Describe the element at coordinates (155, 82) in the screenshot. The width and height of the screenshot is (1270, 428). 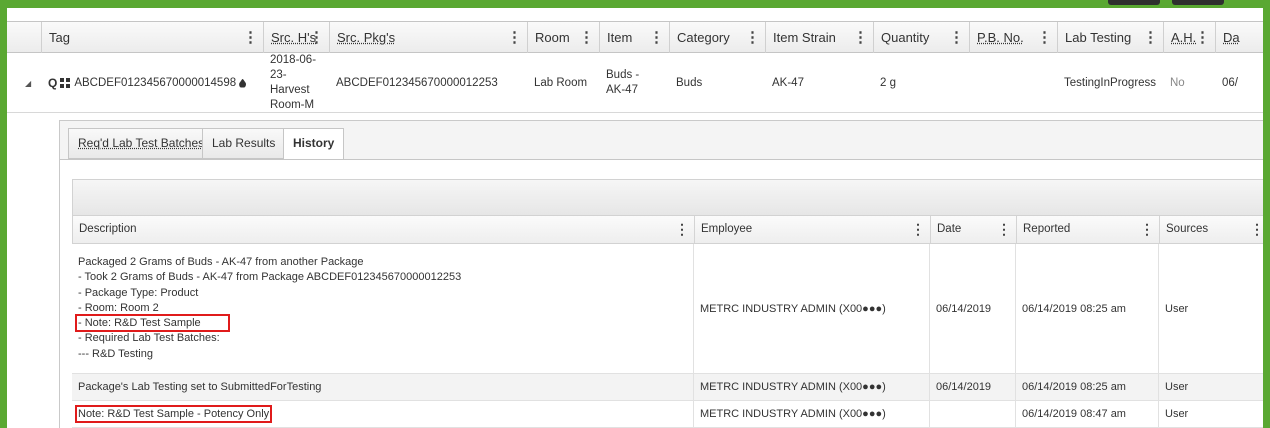
I see `package-tag: ABCDEF012345670000014598` at that location.